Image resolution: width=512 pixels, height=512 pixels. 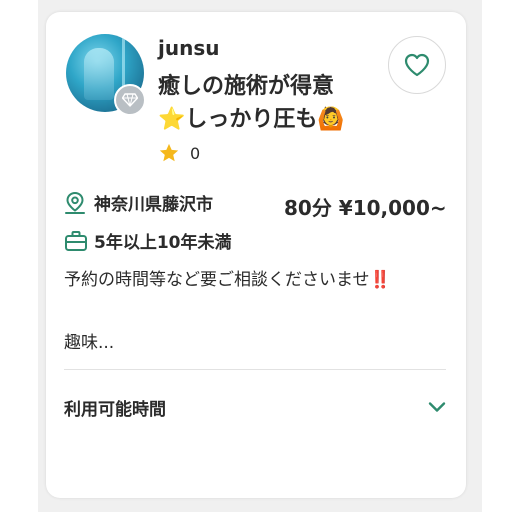 What do you see at coordinates (153, 205) in the screenshot?
I see `location-text: 神奈川県藤沢市` at bounding box center [153, 205].